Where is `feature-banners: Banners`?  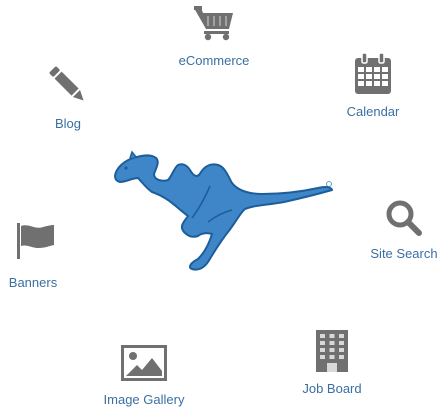 feature-banners: Banners is located at coordinates (33, 256).